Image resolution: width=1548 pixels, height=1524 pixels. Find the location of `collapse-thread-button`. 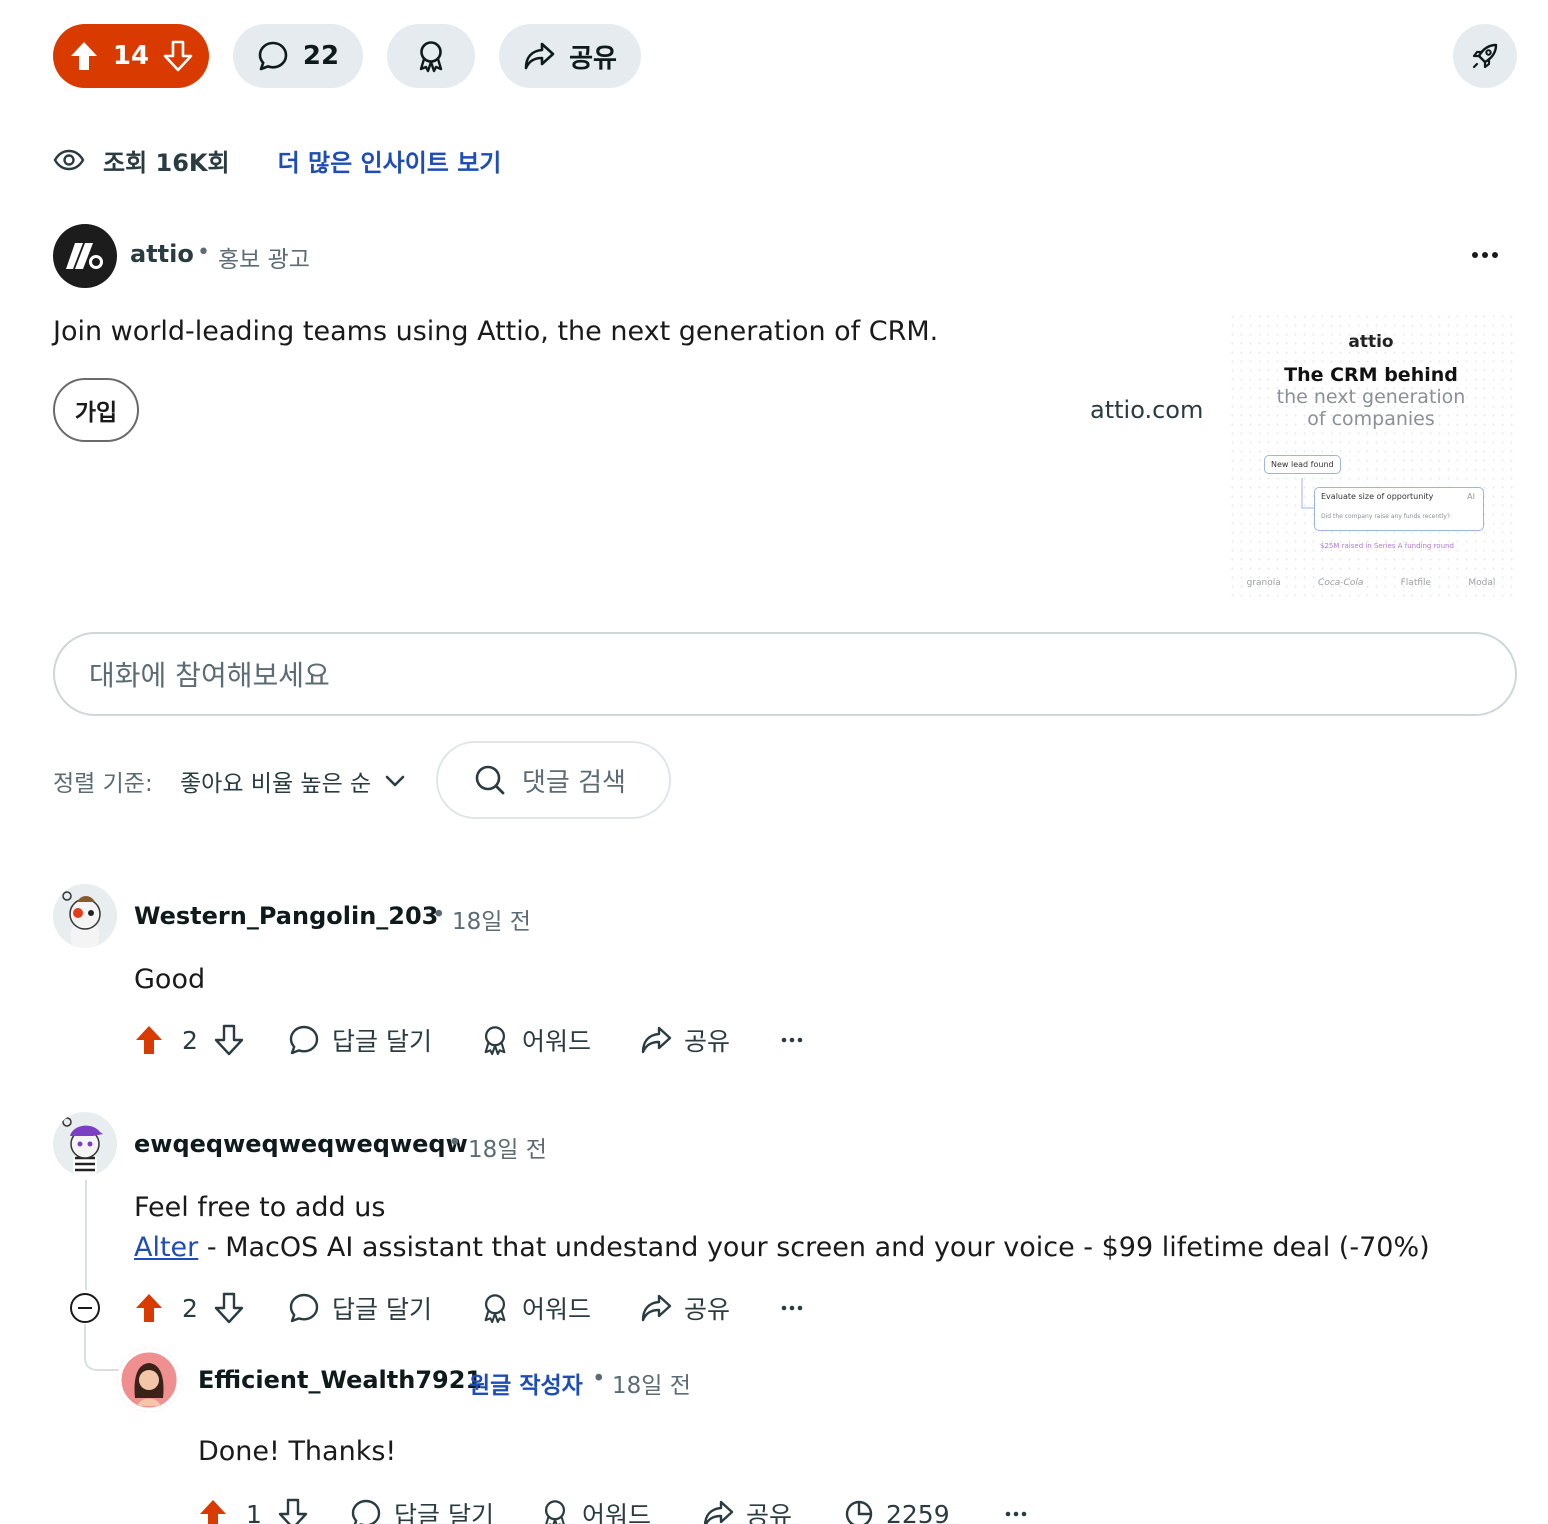

collapse-thread-button is located at coordinates (85, 1308).